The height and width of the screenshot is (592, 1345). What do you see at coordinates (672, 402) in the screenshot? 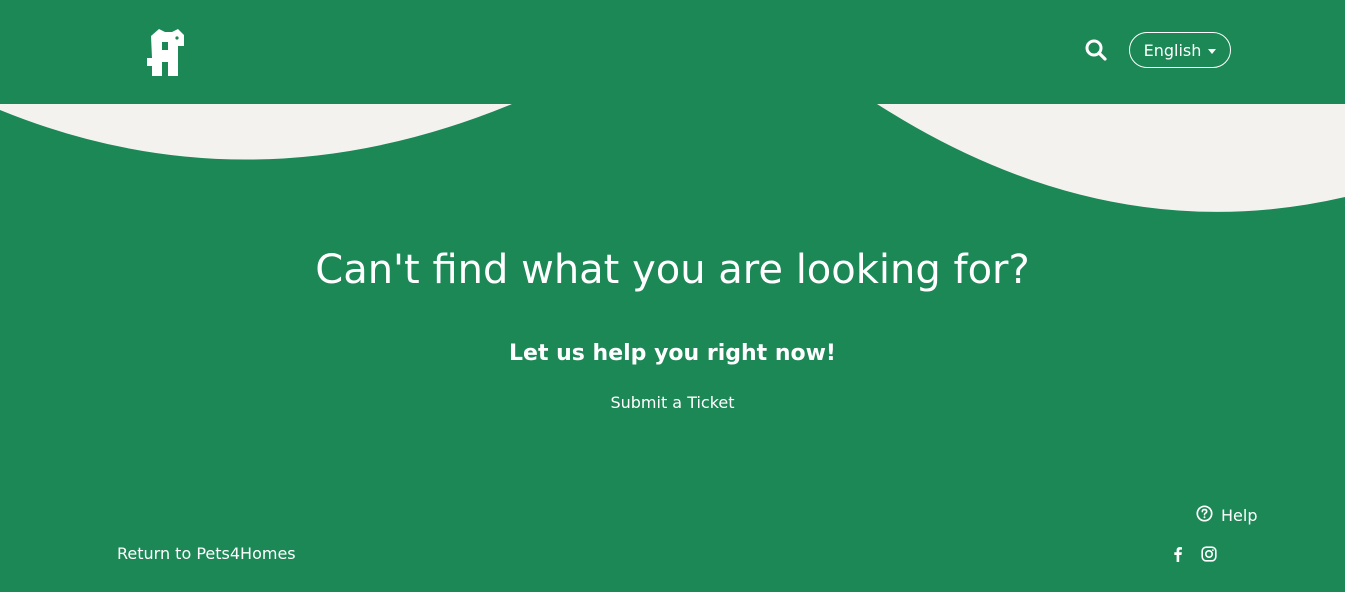
I see `submit-ticket-link: Submit a Ticket` at bounding box center [672, 402].